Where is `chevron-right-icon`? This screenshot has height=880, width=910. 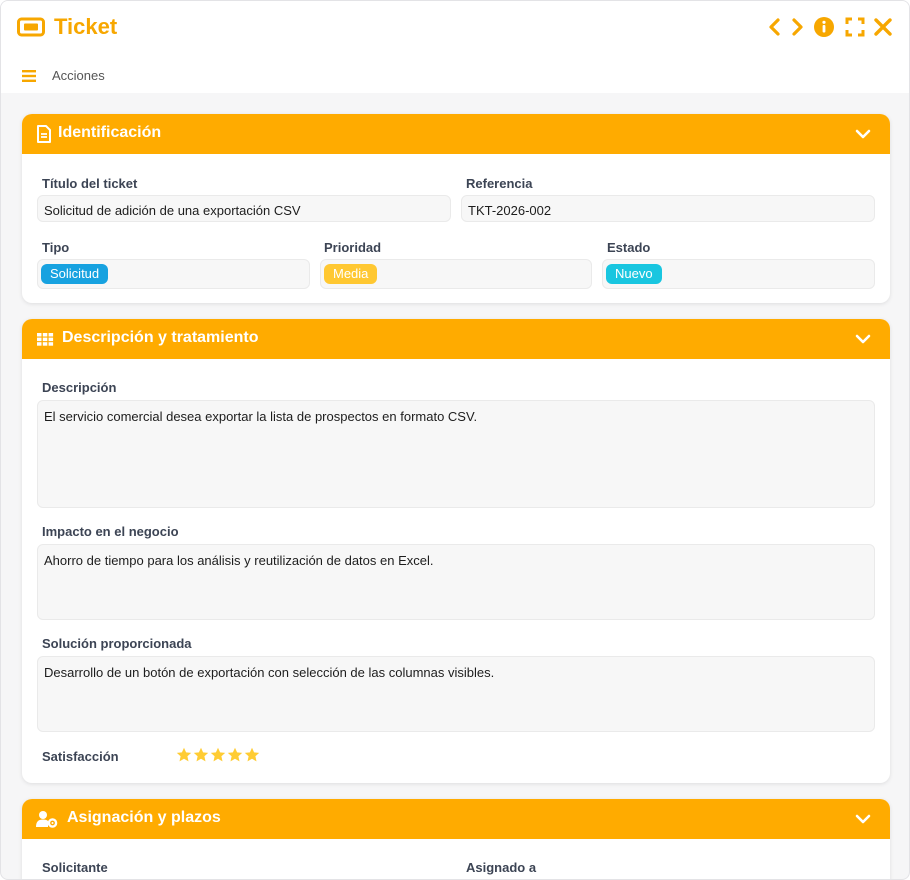 chevron-right-icon is located at coordinates (797, 27).